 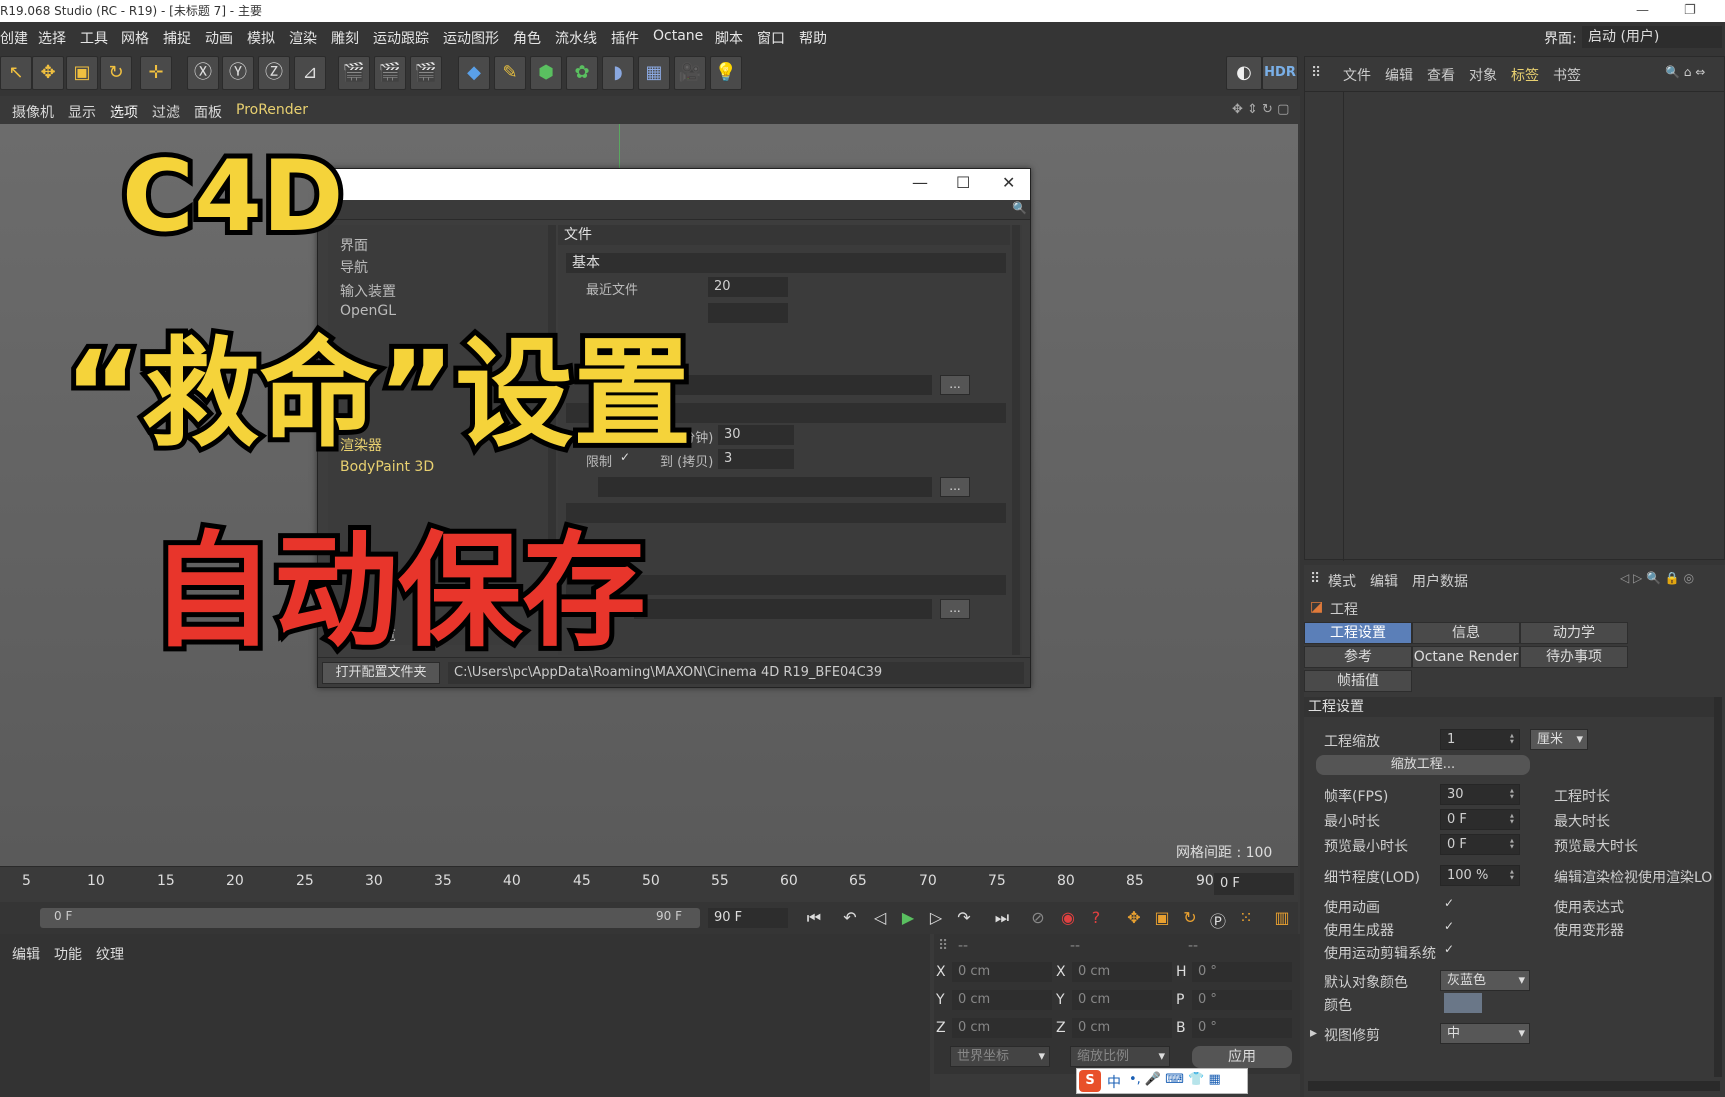 I want to click on objmgr-menu-tags: 标签, so click(x=1525, y=75).